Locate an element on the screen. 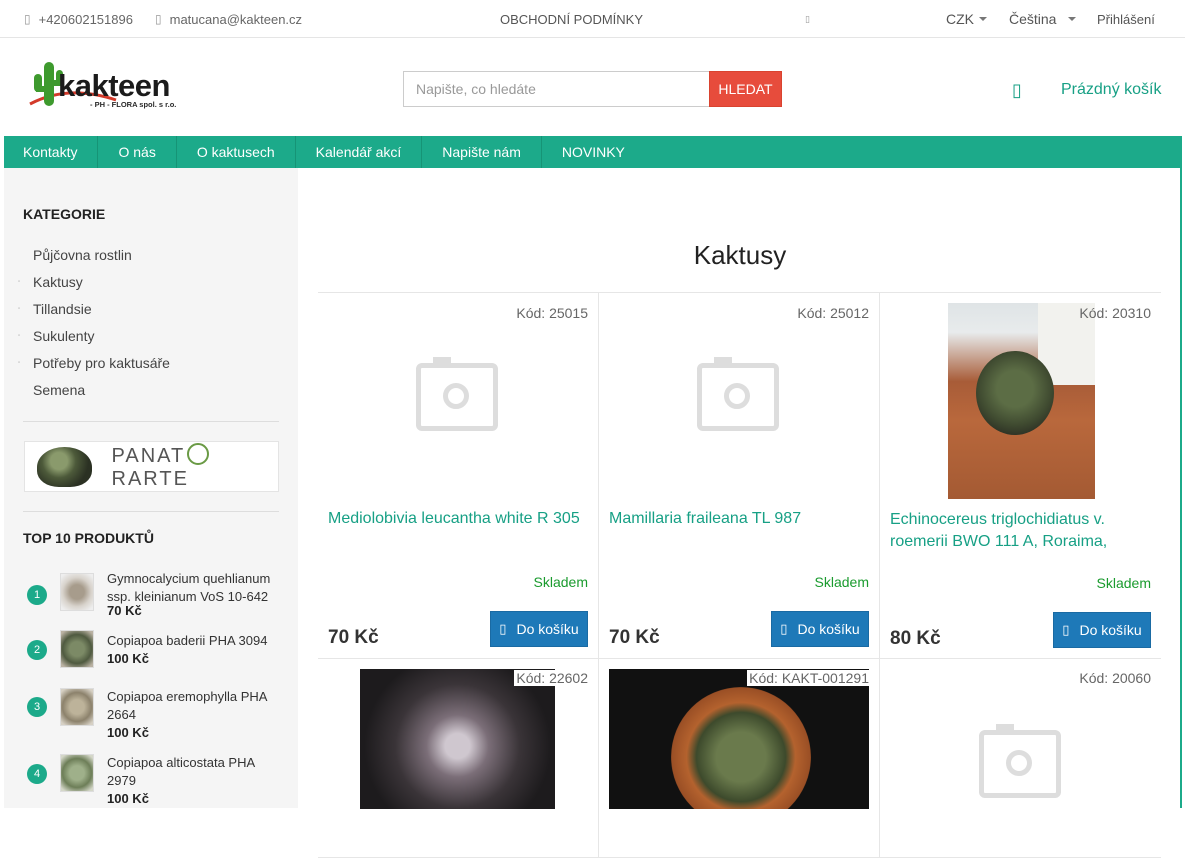 Image resolution: width=1200 pixels, height=858 pixels. product-card: Kód: 22602 is located at coordinates (458, 758).